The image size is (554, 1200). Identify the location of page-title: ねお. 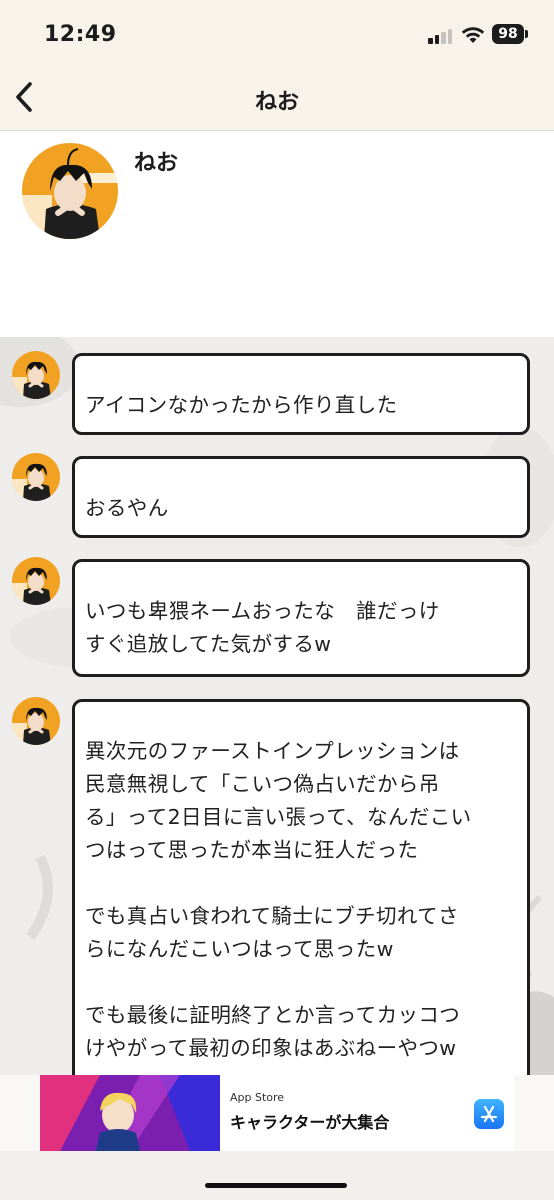
(276, 102).